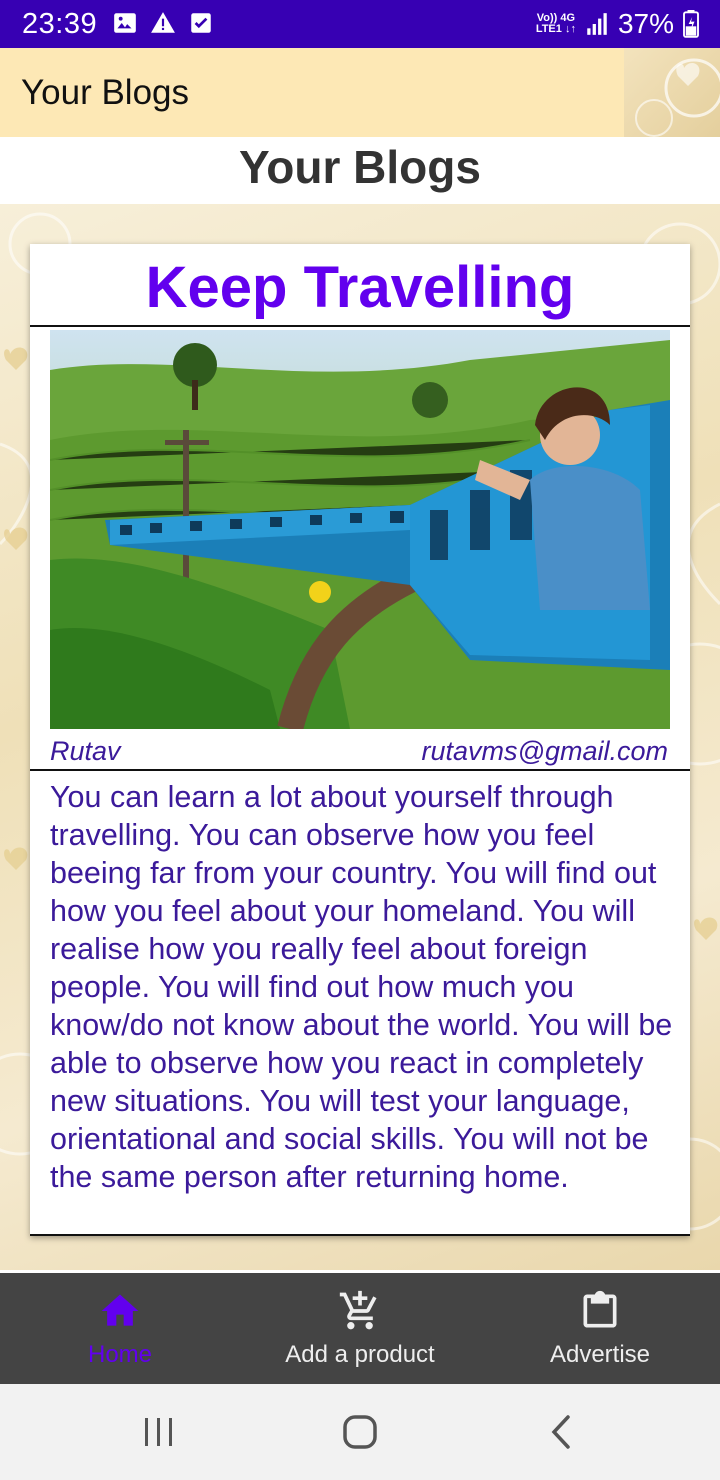 The image size is (720, 1480). Describe the element at coordinates (360, 1235) in the screenshot. I see `card-bottom-line` at that location.